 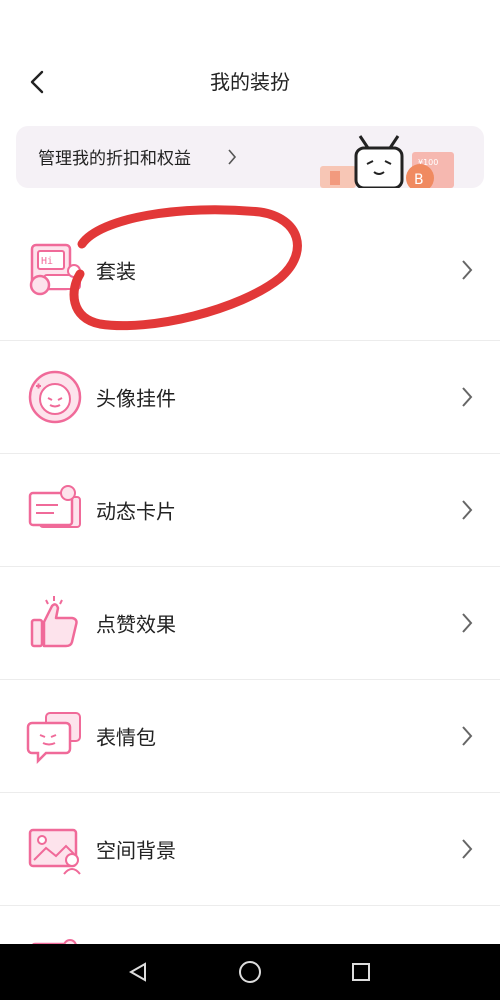 I want to click on item-label: 点赞效果, so click(x=136, y=624).